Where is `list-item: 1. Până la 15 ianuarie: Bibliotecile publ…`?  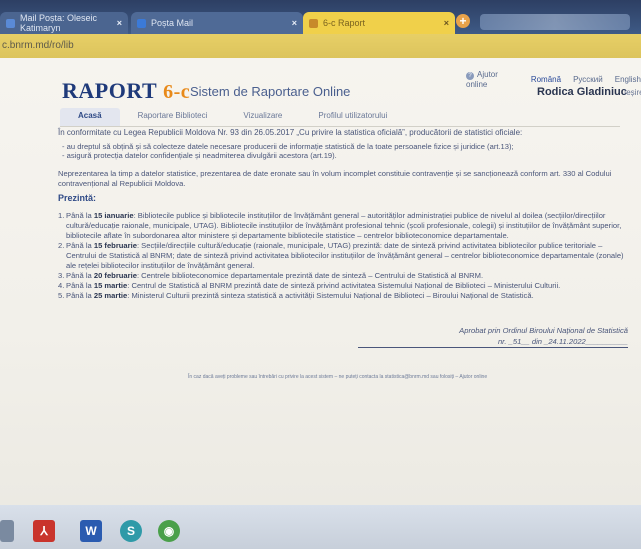 list-item: 1. Până la 15 ianuarie: Bibliotecile publ… is located at coordinates (344, 226).